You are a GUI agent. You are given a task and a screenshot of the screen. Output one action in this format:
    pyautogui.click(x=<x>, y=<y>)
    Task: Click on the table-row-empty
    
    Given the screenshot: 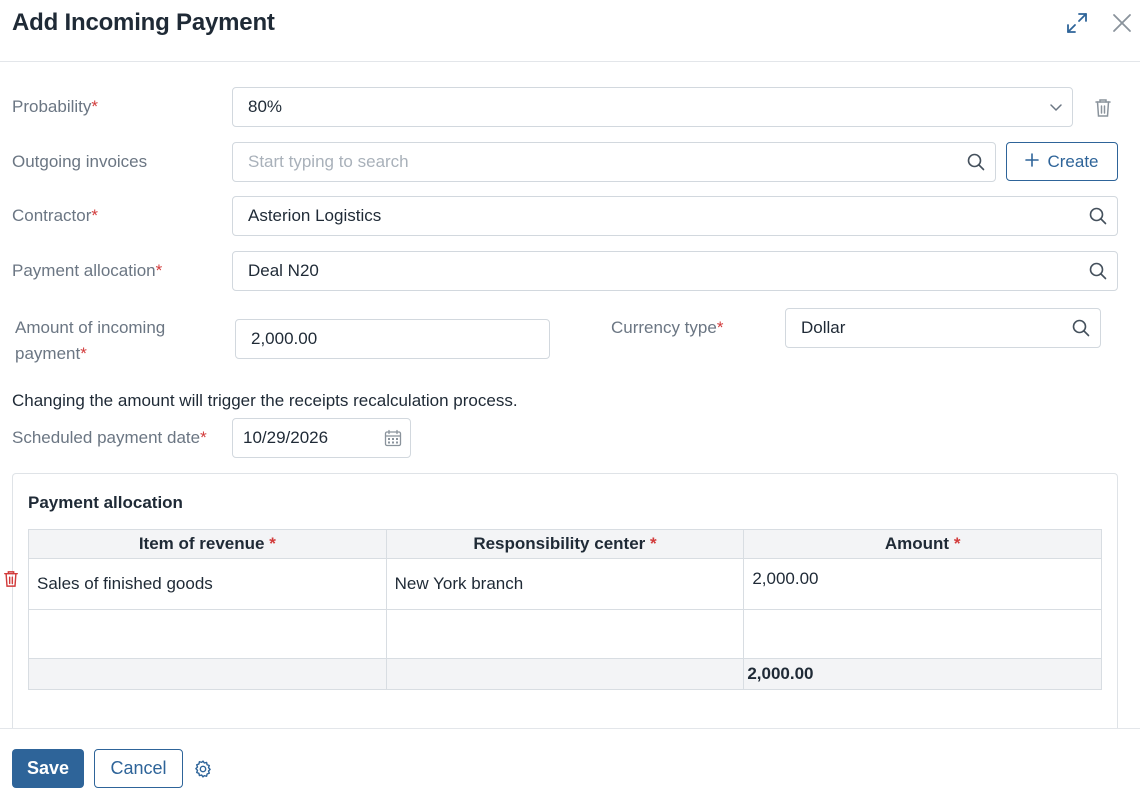 What is the action you would take?
    pyautogui.click(x=565, y=634)
    